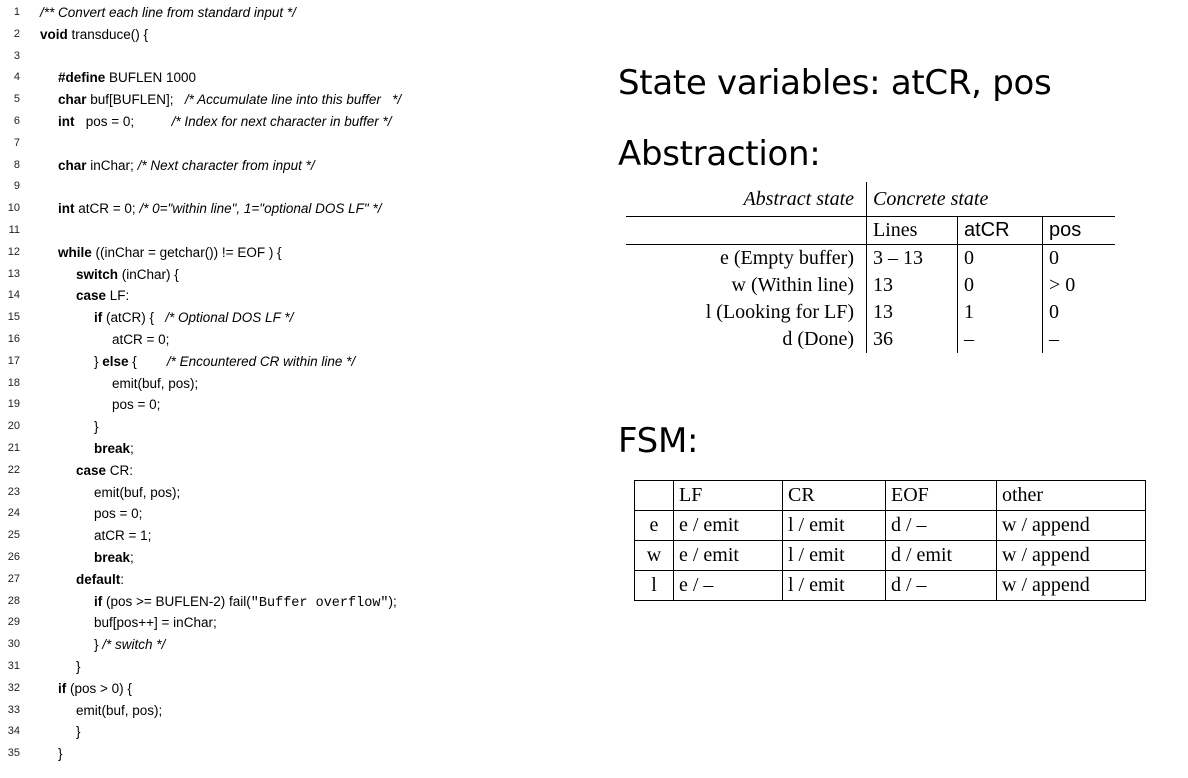 The width and height of the screenshot is (1188, 778). I want to click on fsm-header-lf: LF, so click(728, 495).